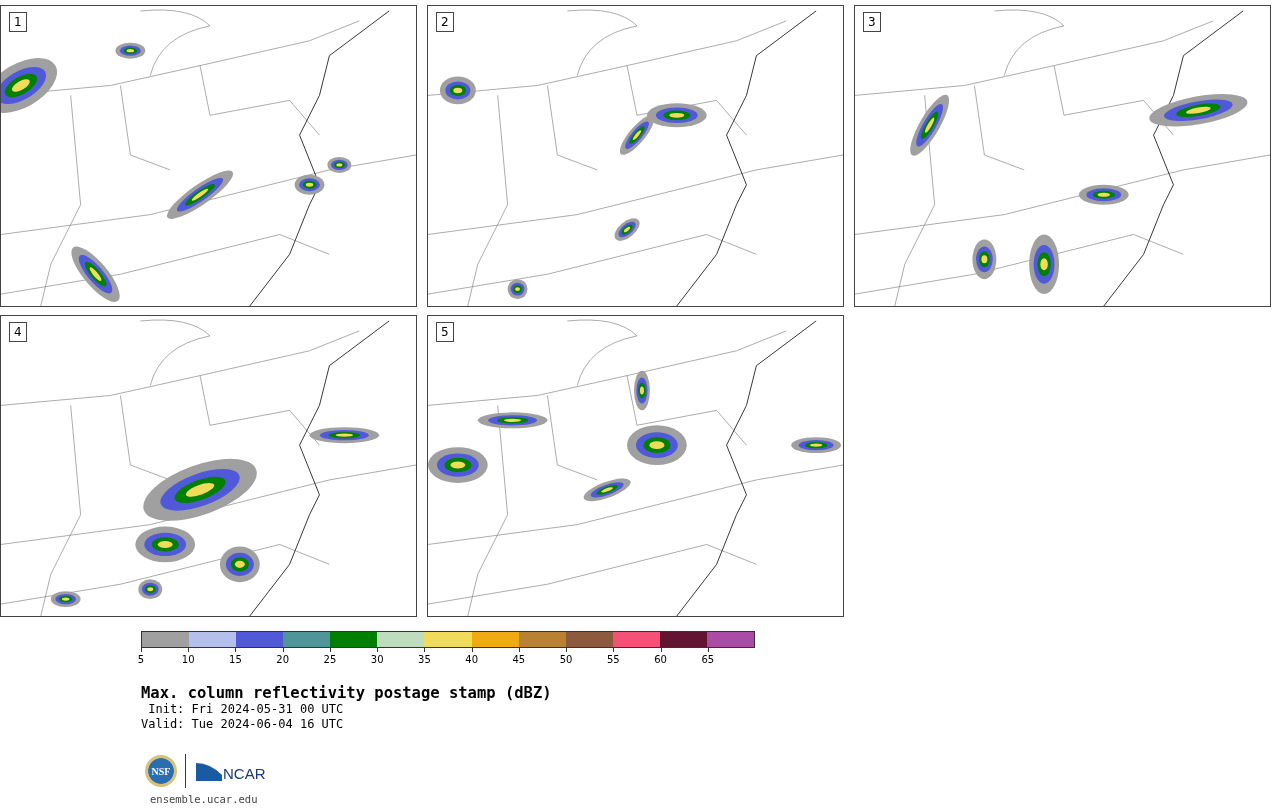 This screenshot has height=809, width=1280. Describe the element at coordinates (660, 659) in the screenshot. I see `tick-label: 60` at that location.